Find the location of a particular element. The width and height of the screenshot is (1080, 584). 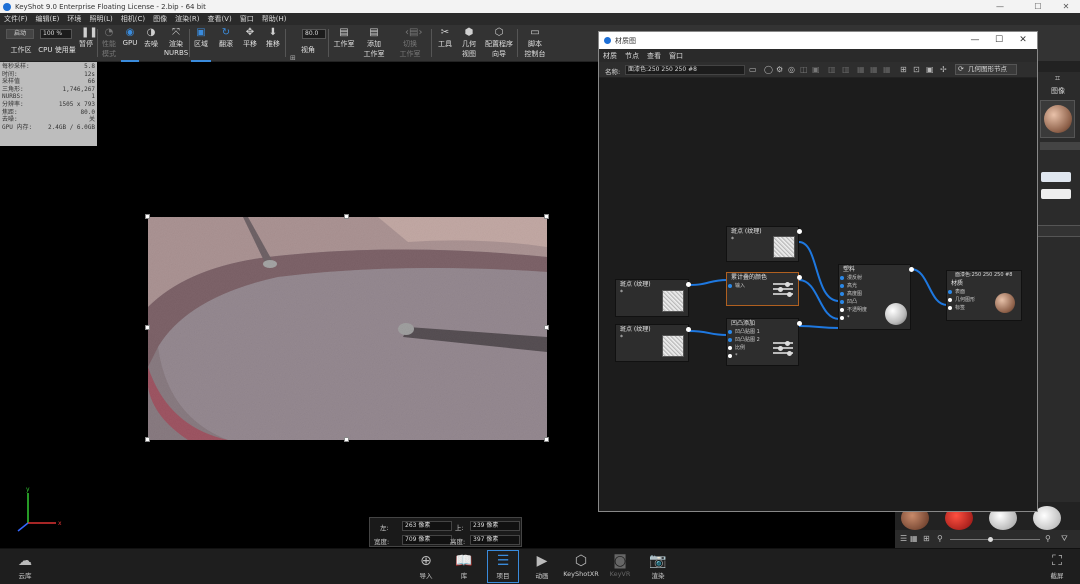

keyshotxr-button: ⬡ KeyShotXR is located at coordinates (581, 564).